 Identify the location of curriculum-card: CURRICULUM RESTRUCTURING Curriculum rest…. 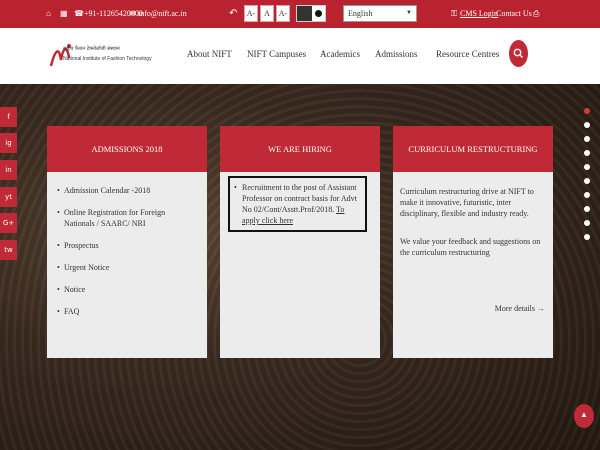
(473, 242).